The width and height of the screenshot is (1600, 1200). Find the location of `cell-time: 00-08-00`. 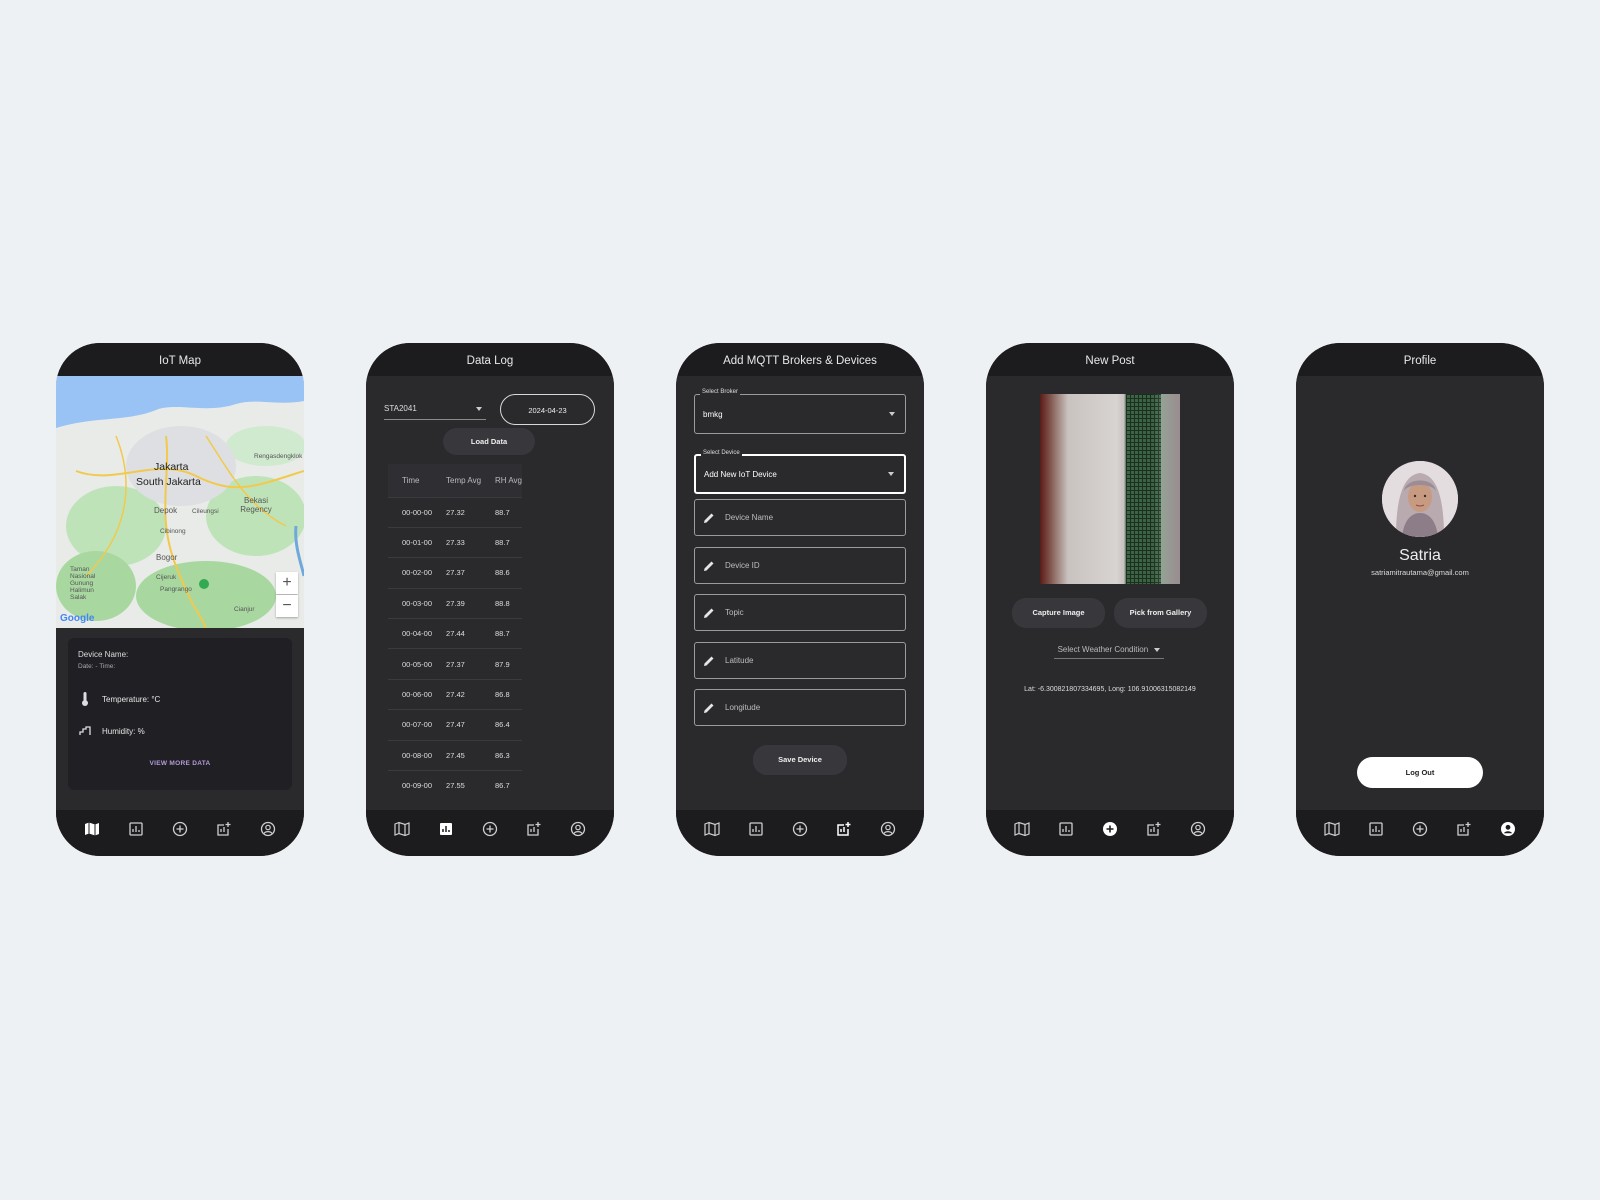

cell-time: 00-08-00 is located at coordinates (410, 755).